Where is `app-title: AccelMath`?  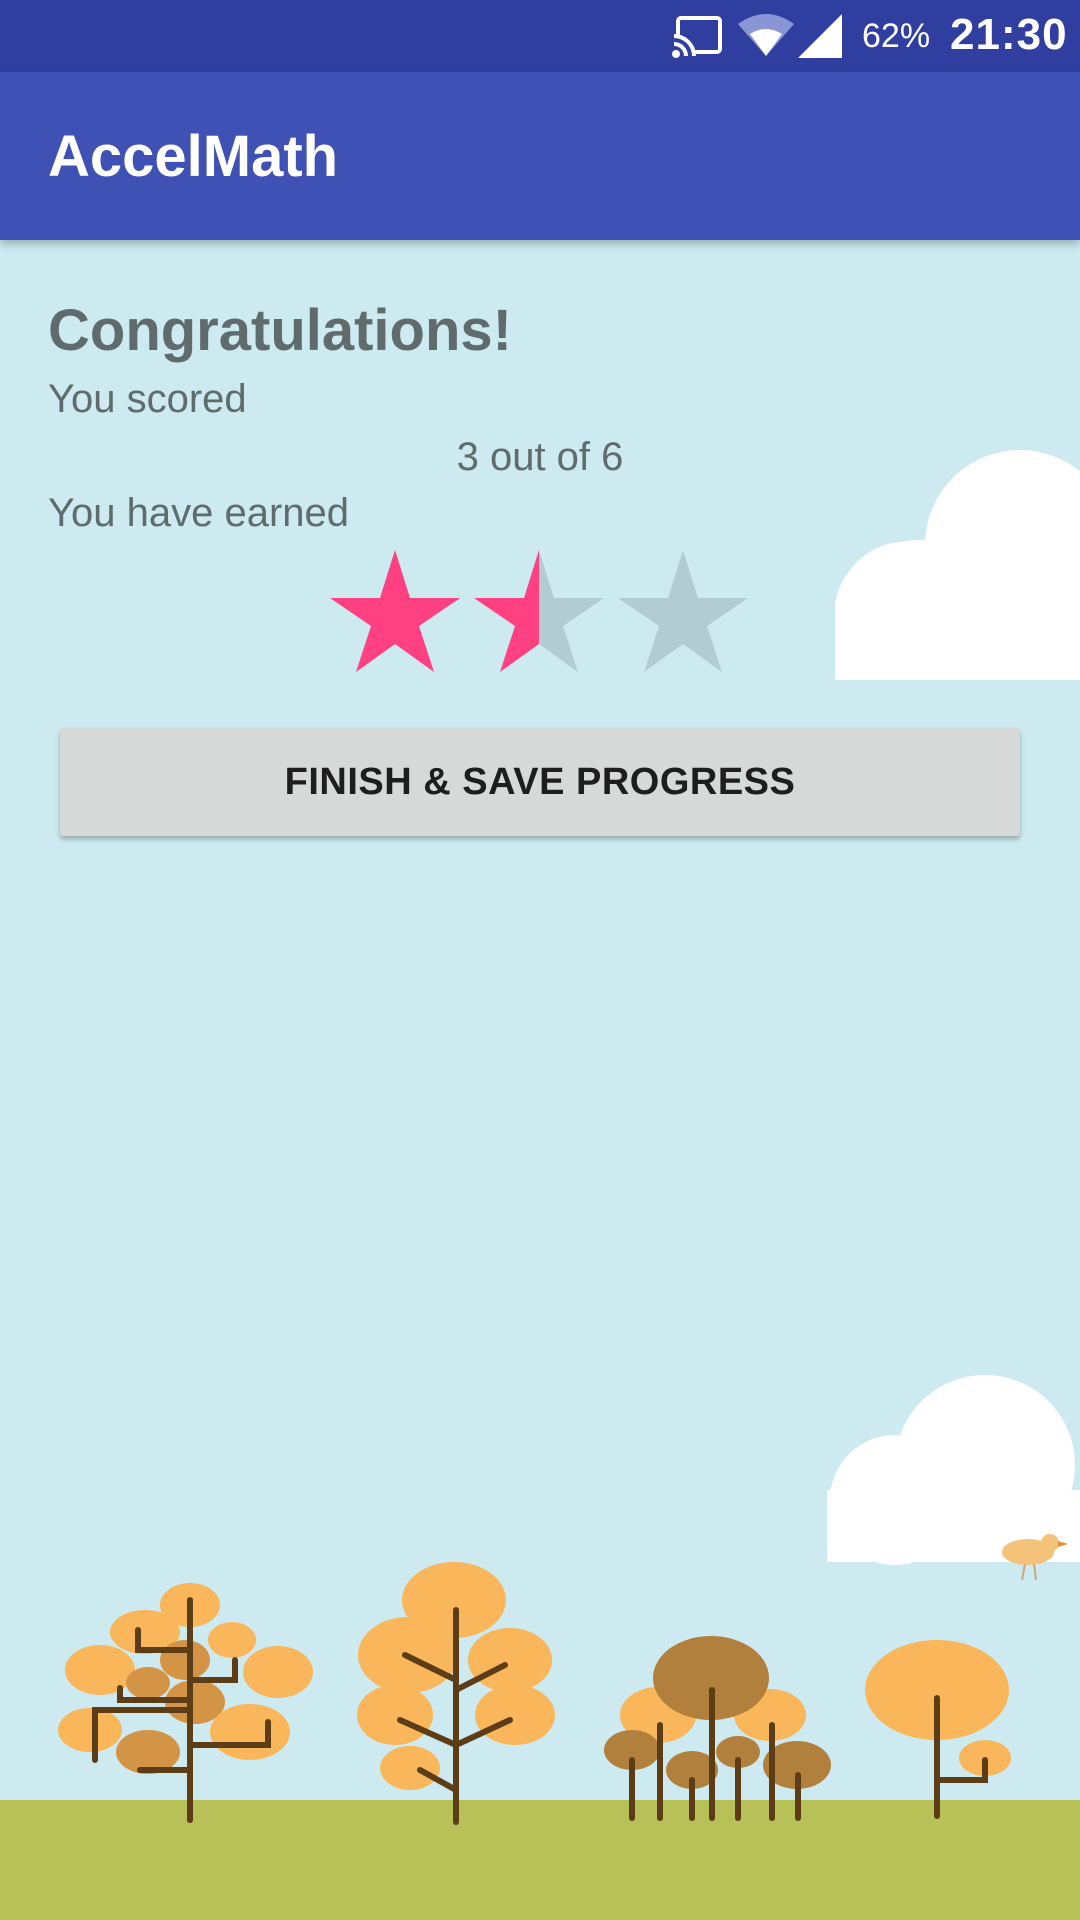 app-title: AccelMath is located at coordinates (193, 156).